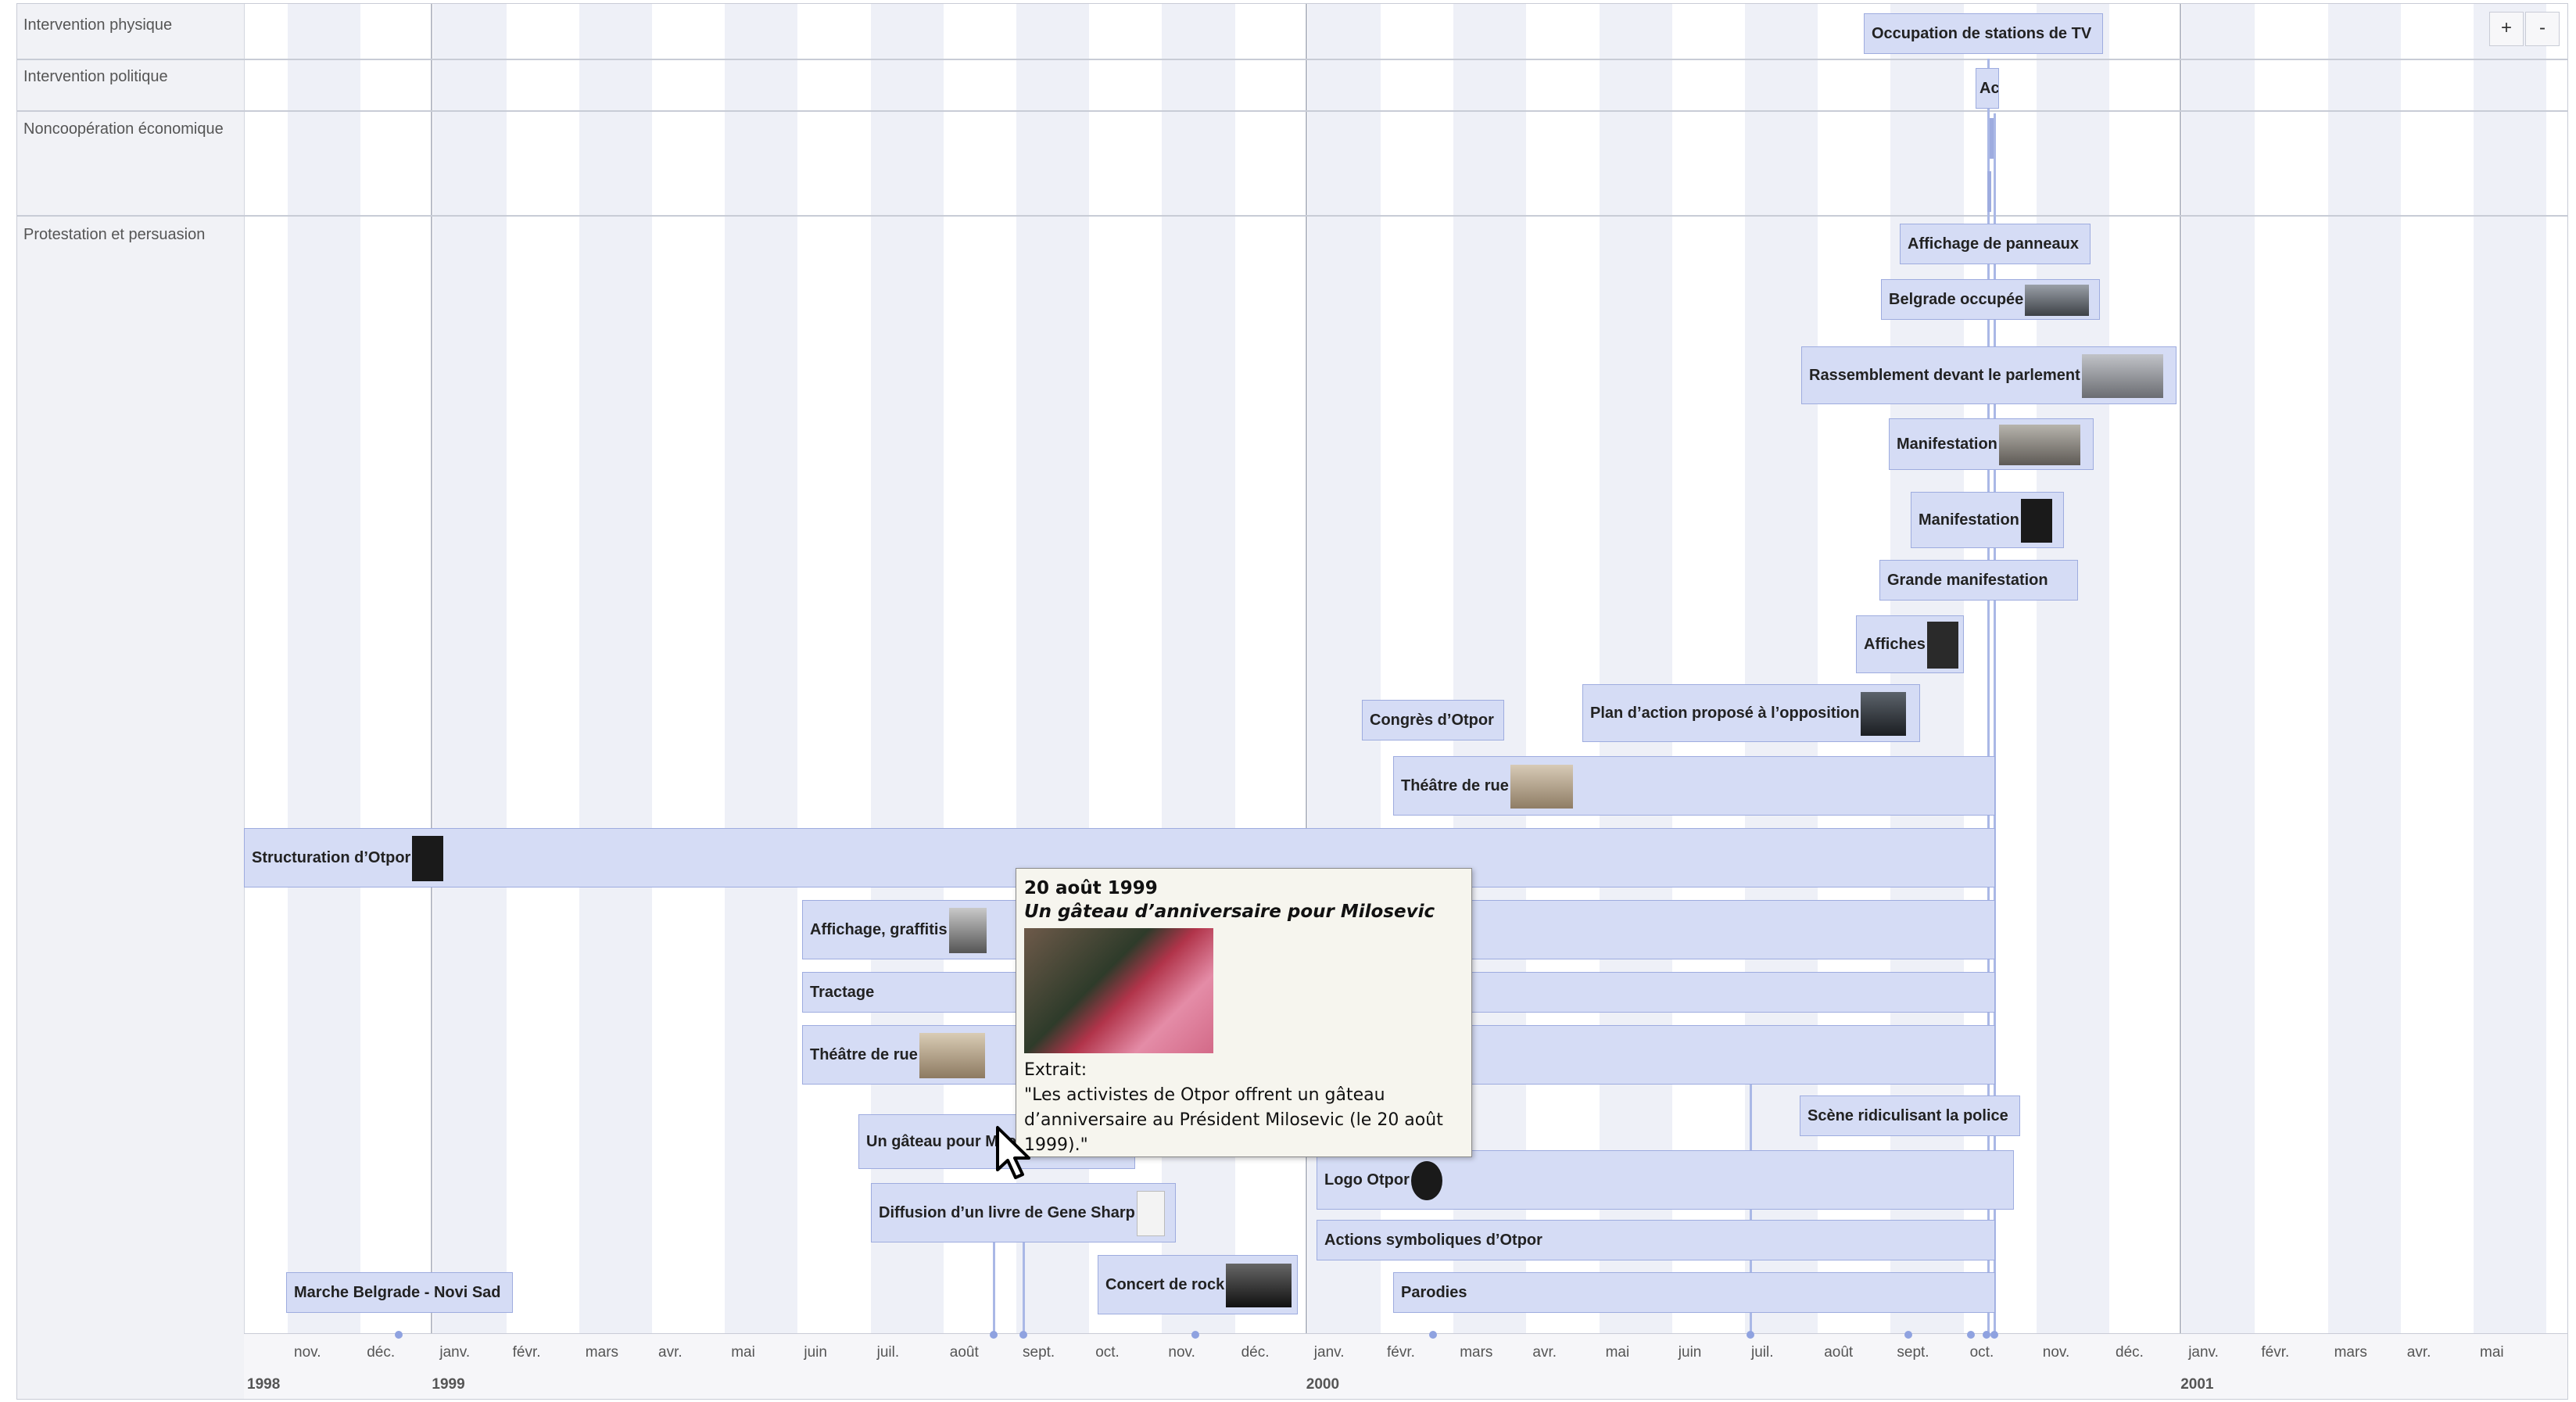  I want to click on event-diffusion-livre: Diffusion d’un livre de Gene Sharp, so click(1024, 1213).